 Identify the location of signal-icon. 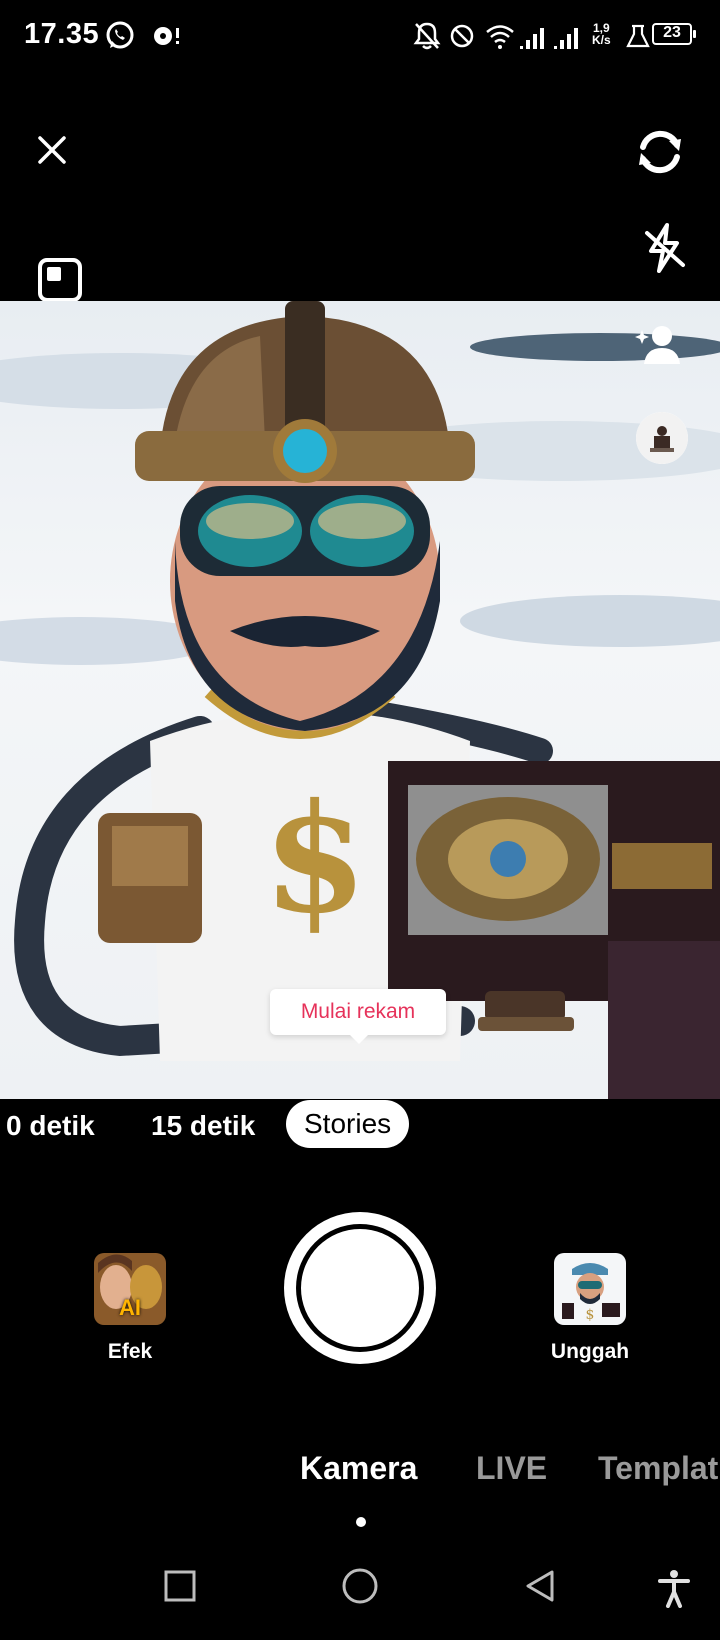
(549, 38).